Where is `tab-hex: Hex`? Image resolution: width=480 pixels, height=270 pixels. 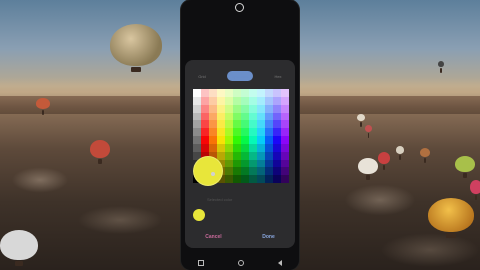
tab-hex: Hex is located at coordinates (278, 76).